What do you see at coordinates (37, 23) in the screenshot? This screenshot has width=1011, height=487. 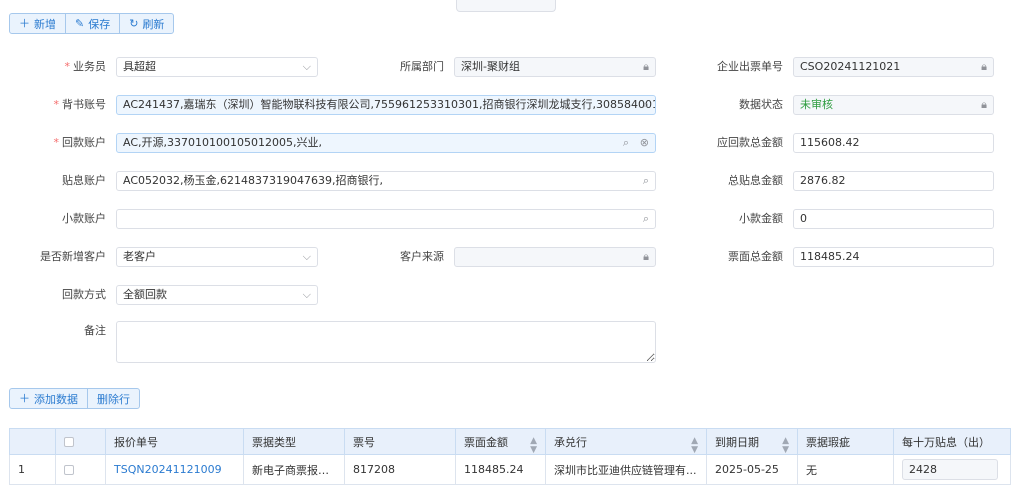 I see `add-button: ＋新增` at bounding box center [37, 23].